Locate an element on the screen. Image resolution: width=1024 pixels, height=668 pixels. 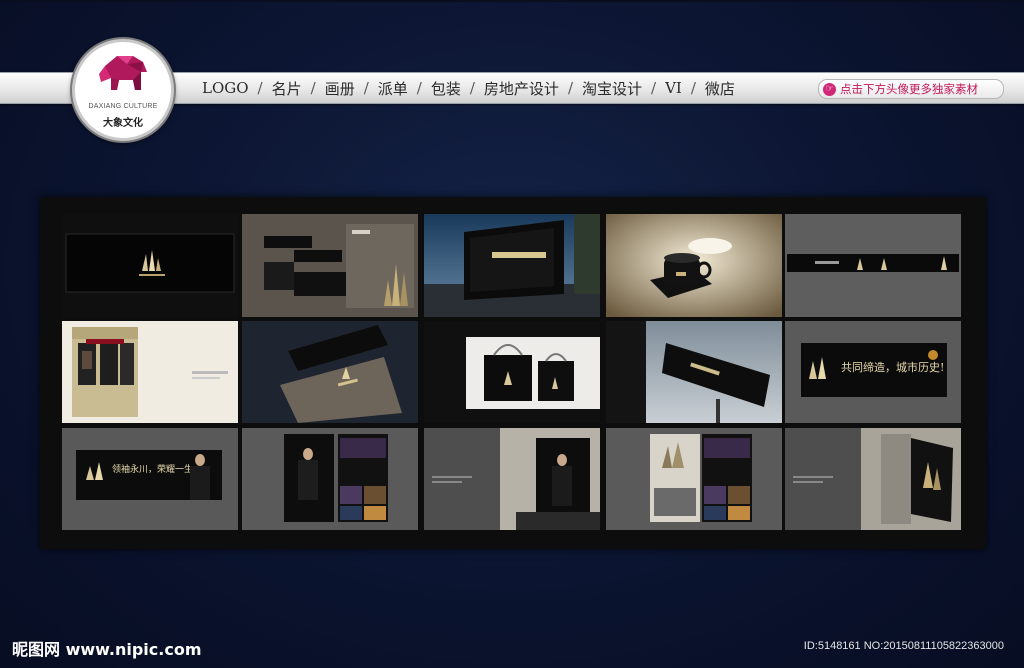
nav-item-real-estate: 房地产设计 is located at coordinates (521, 88).